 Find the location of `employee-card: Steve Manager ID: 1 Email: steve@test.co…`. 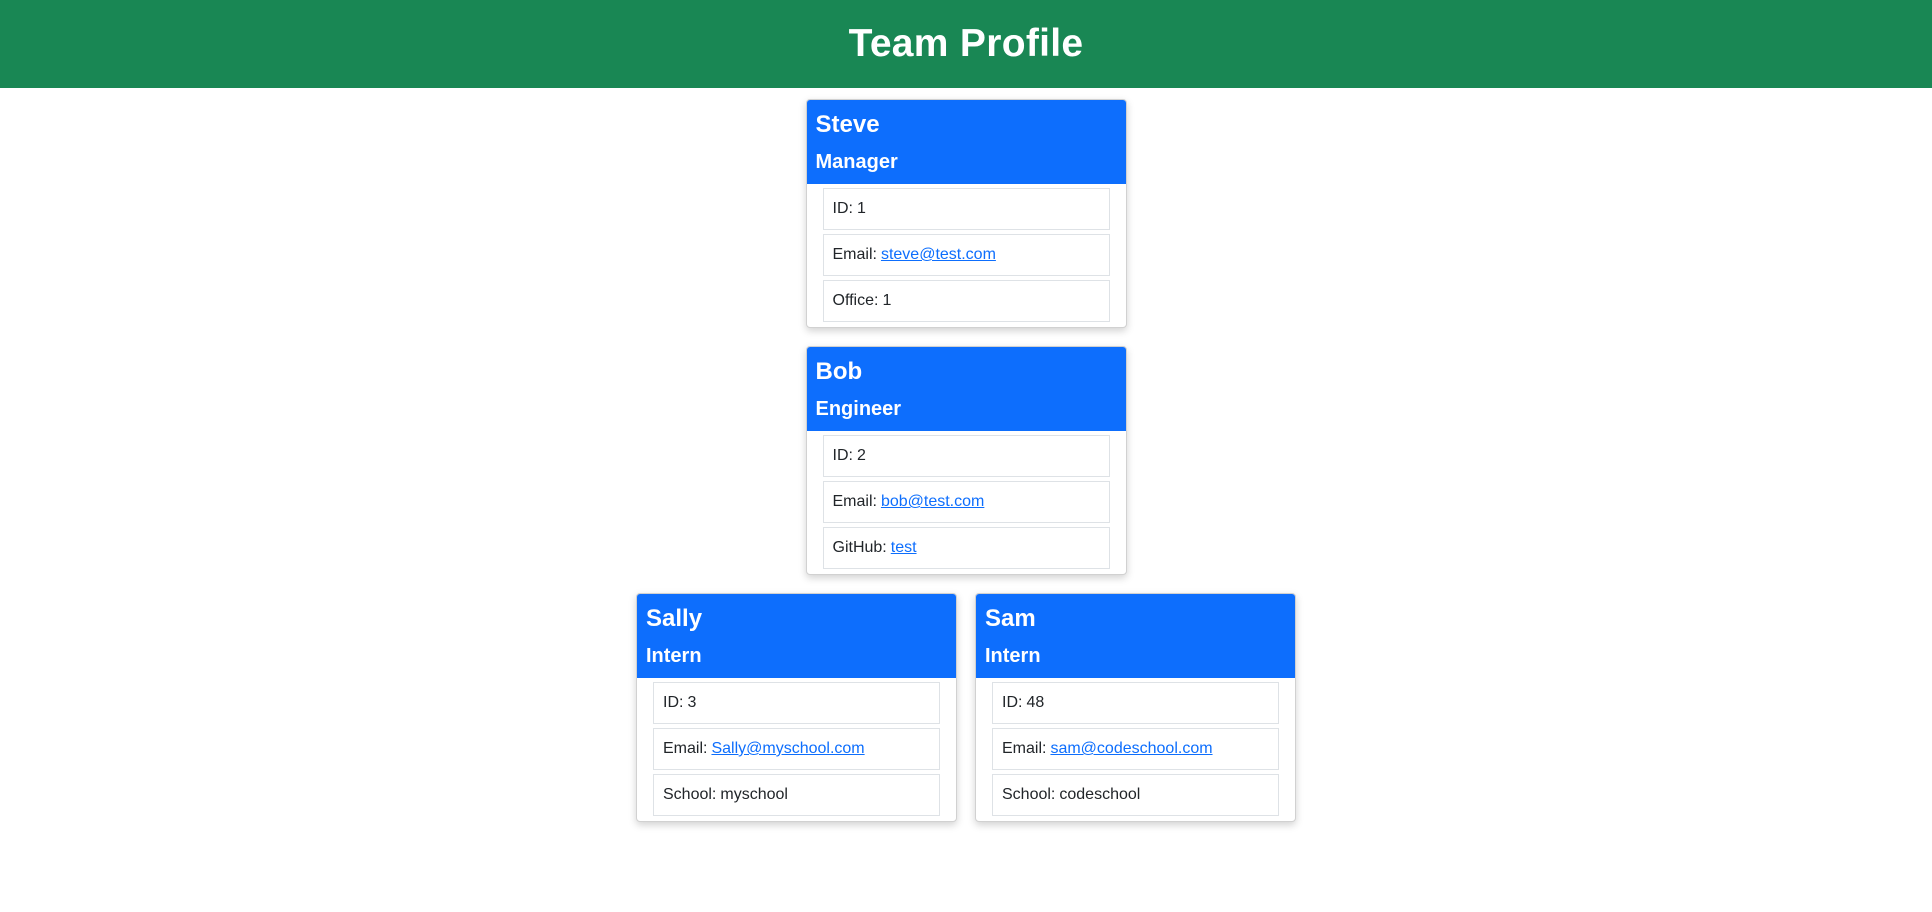

employee-card: Steve Manager ID: 1 Email: steve@test.co… is located at coordinates (966, 213).